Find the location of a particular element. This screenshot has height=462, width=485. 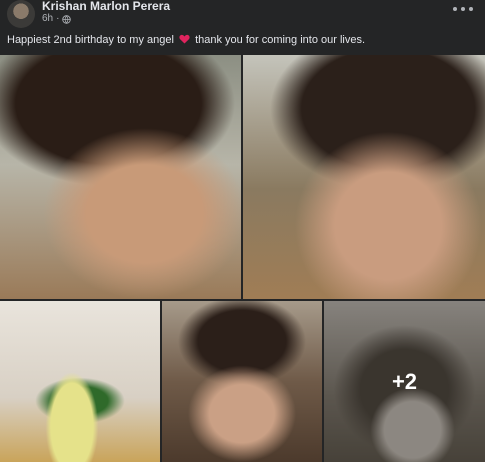

more-options-icon is located at coordinates (463, 9).